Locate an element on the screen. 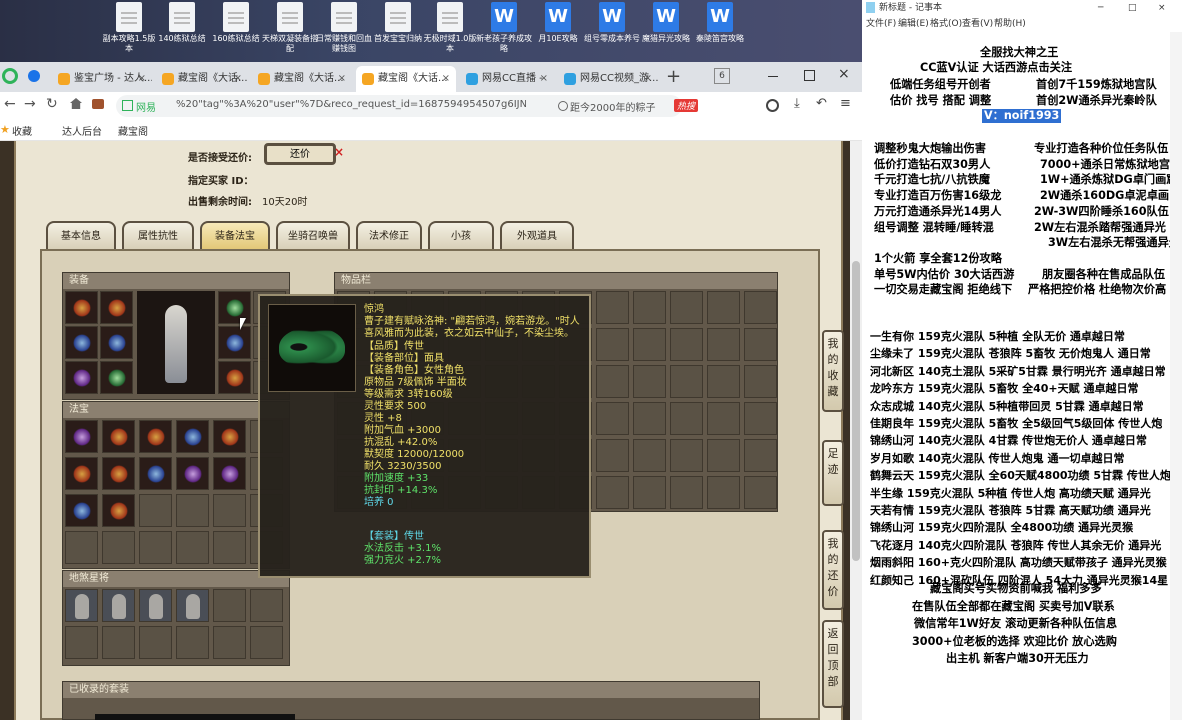 Image resolution: width=1182 pixels, height=720 pixels. notepad-close-icon: × is located at coordinates (1162, 8).